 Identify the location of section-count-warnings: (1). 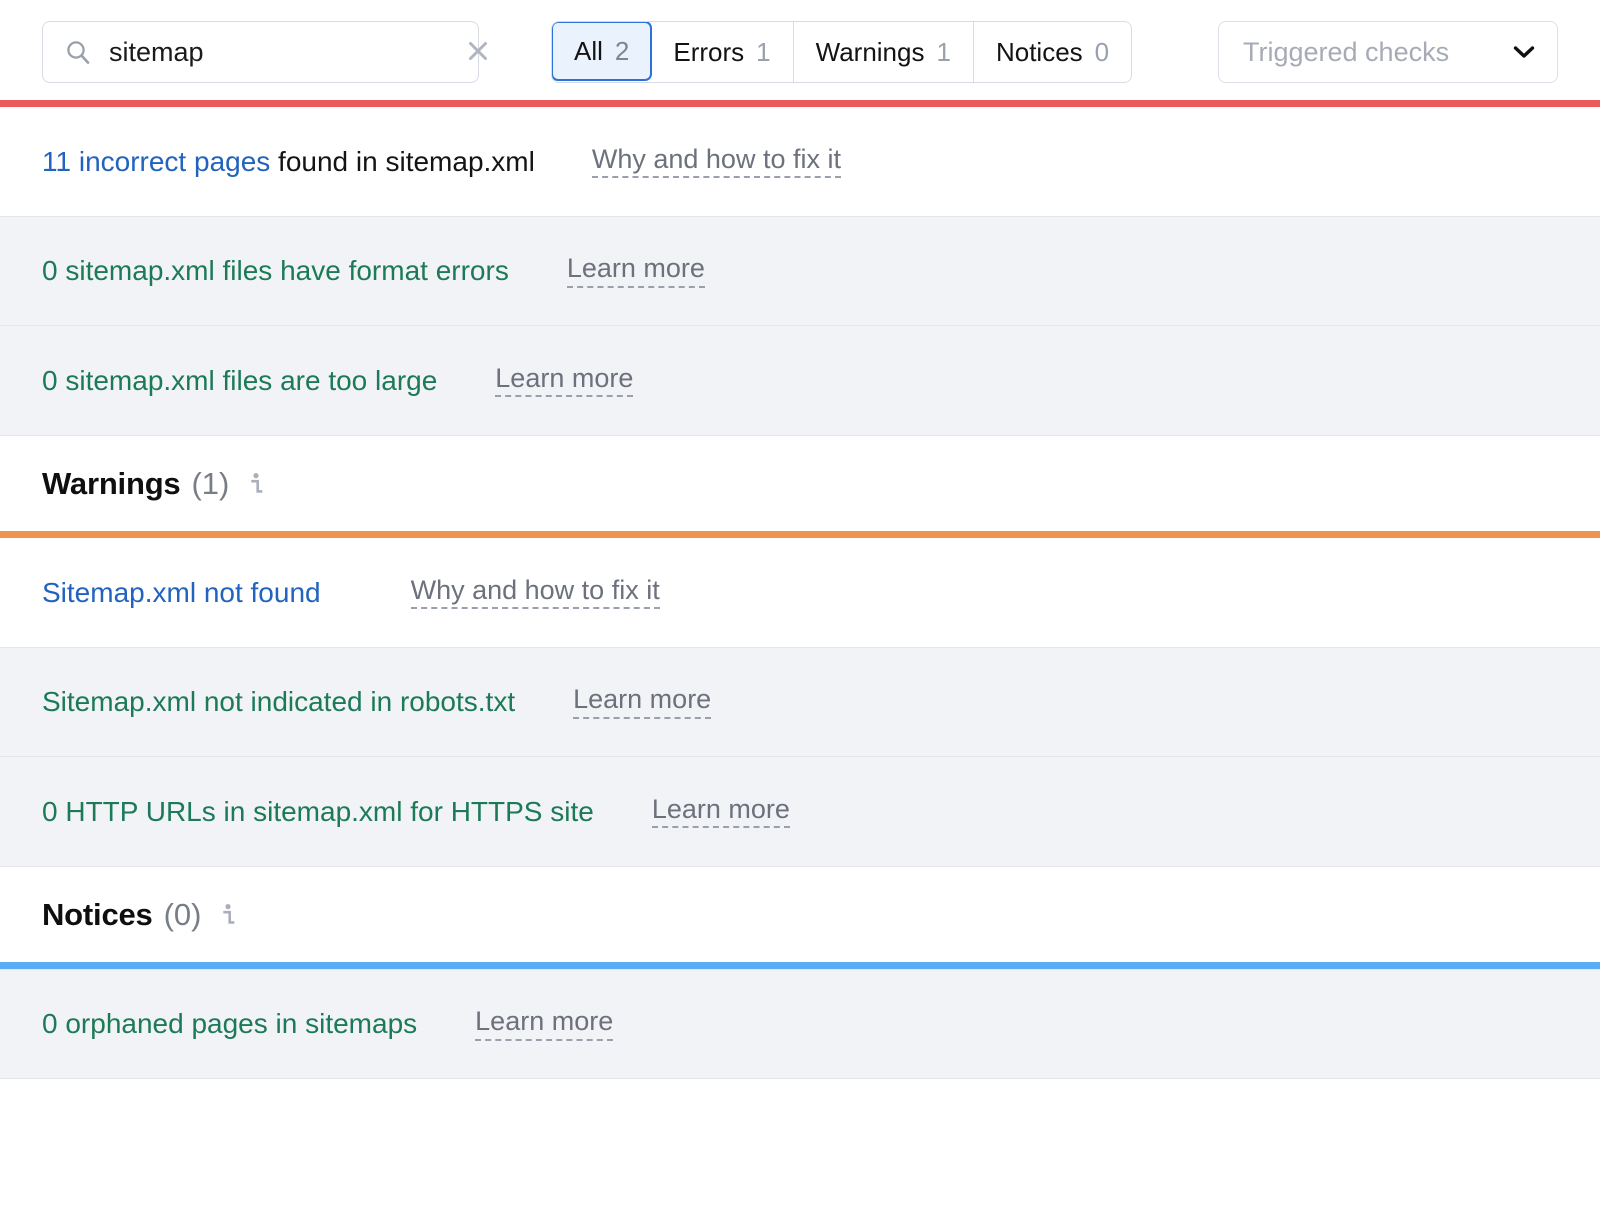
(210, 483).